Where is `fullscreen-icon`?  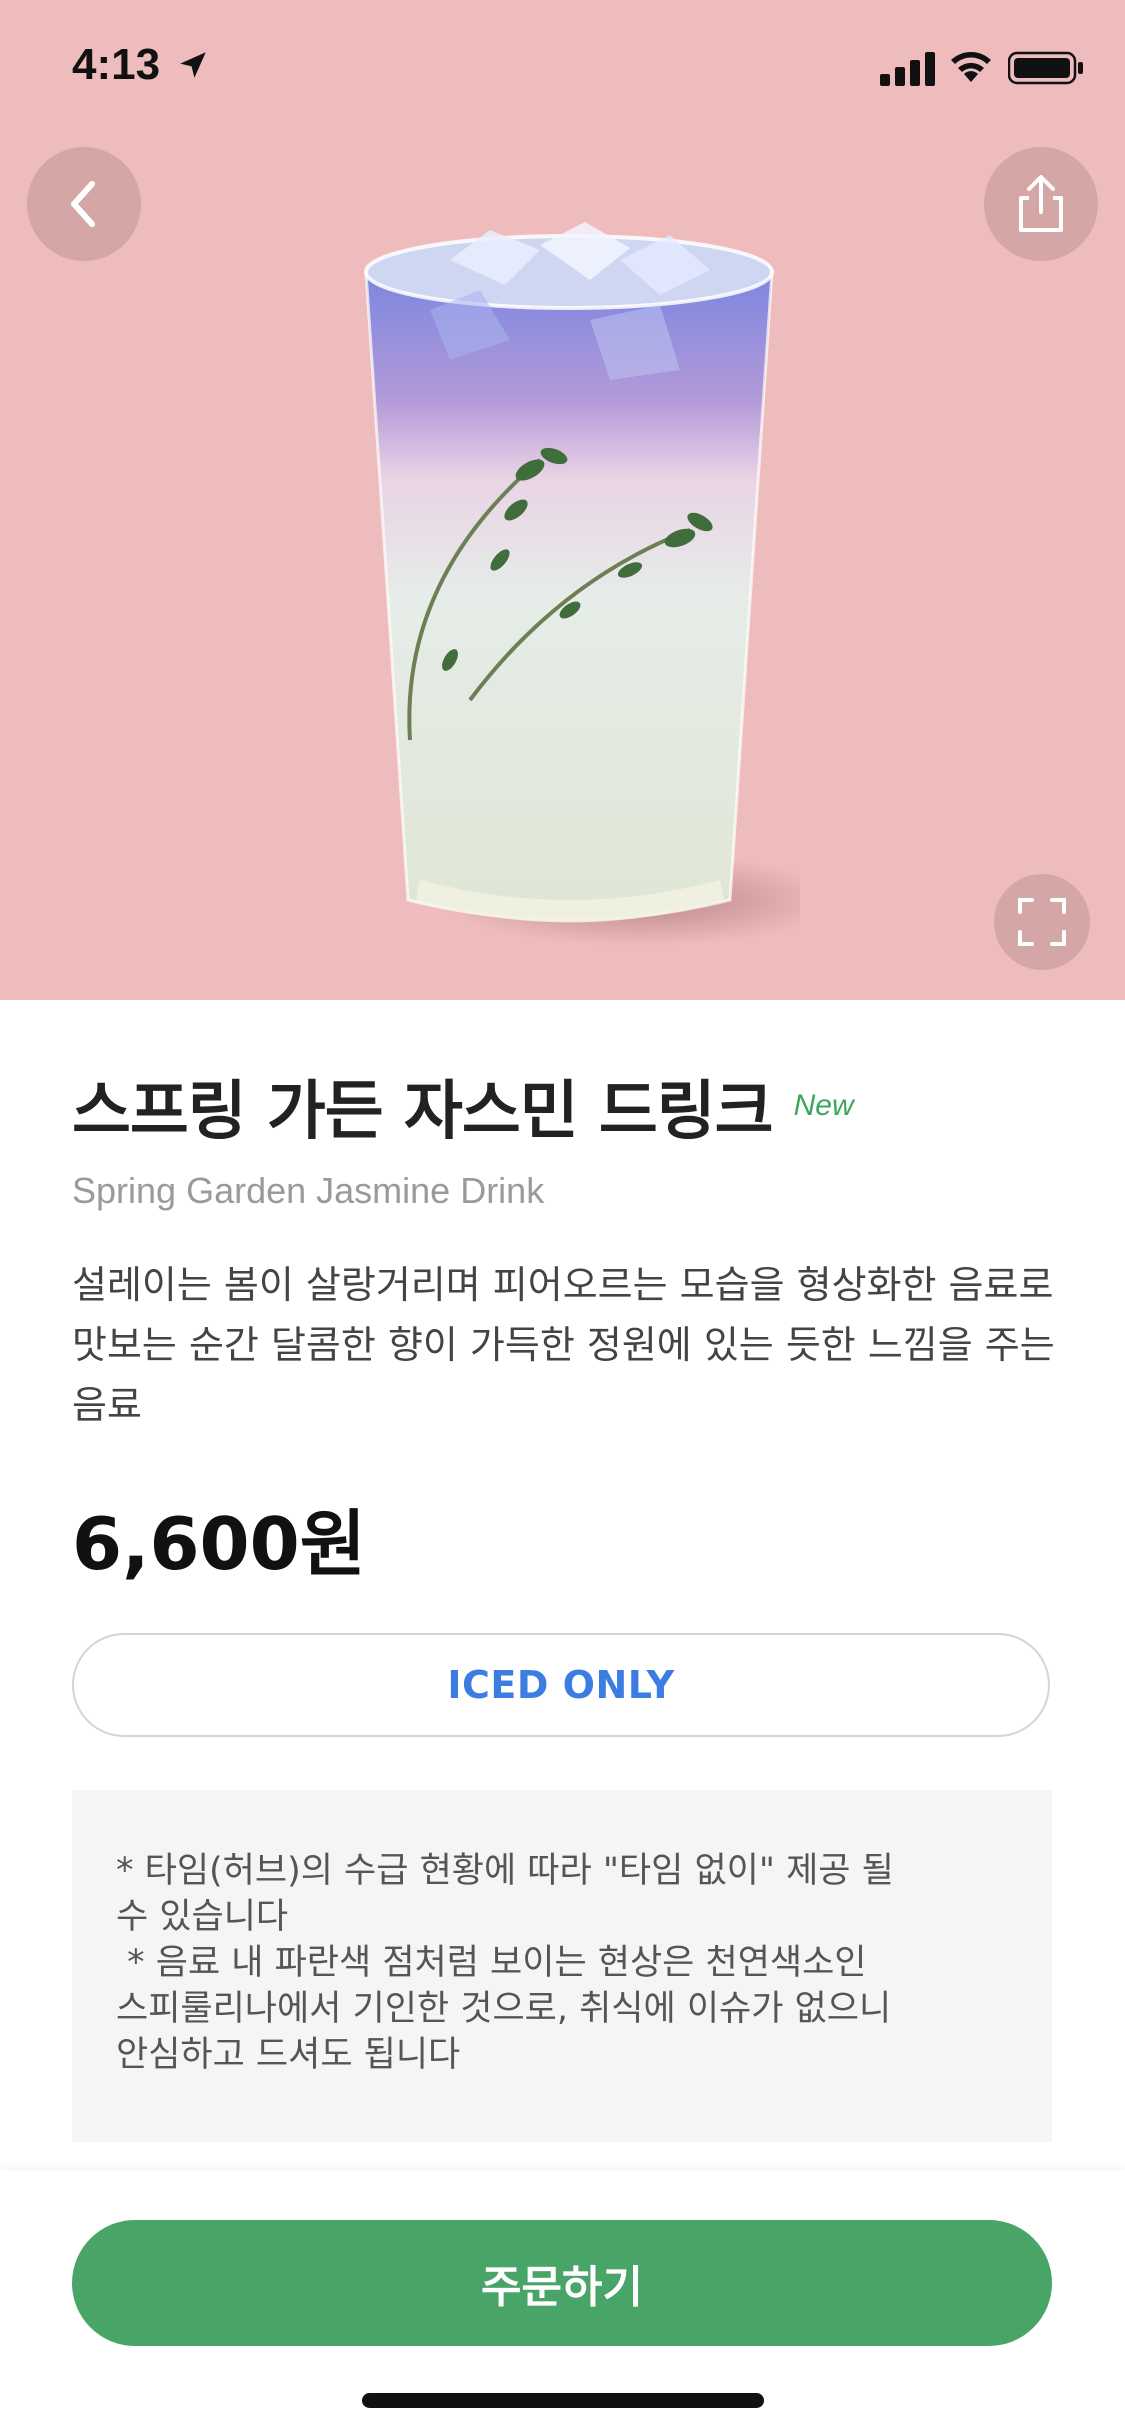 fullscreen-icon is located at coordinates (1042, 922).